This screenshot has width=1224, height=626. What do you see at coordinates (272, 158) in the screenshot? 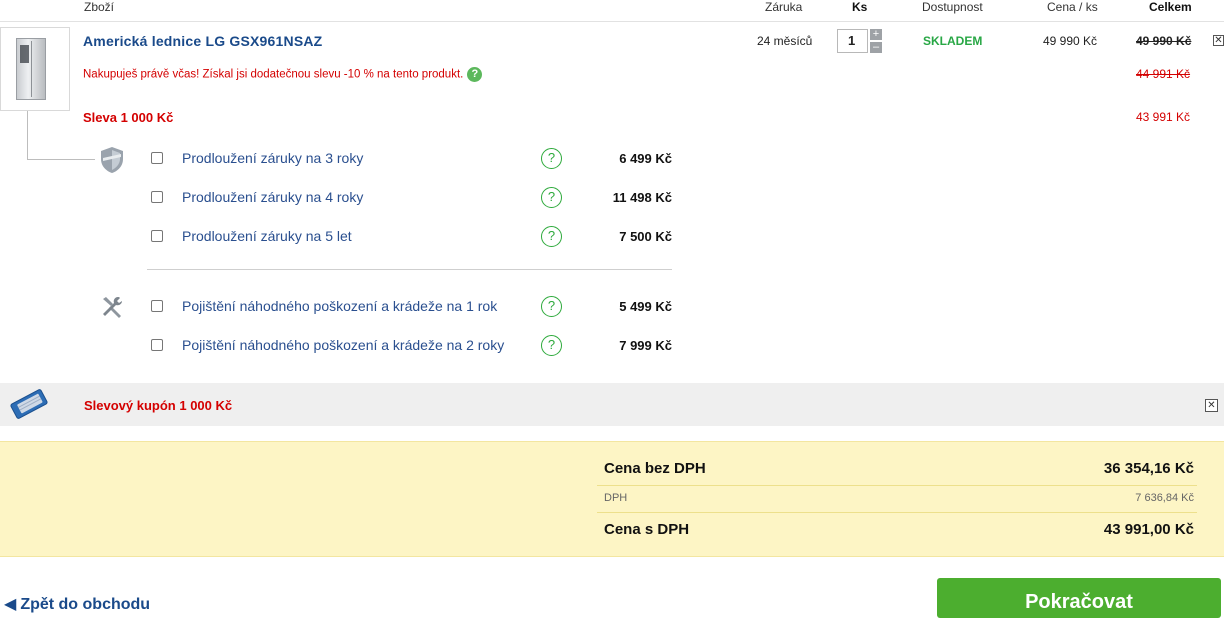
I see `warranty-3y-label: Prodloužení záruky na 3 roky` at bounding box center [272, 158].